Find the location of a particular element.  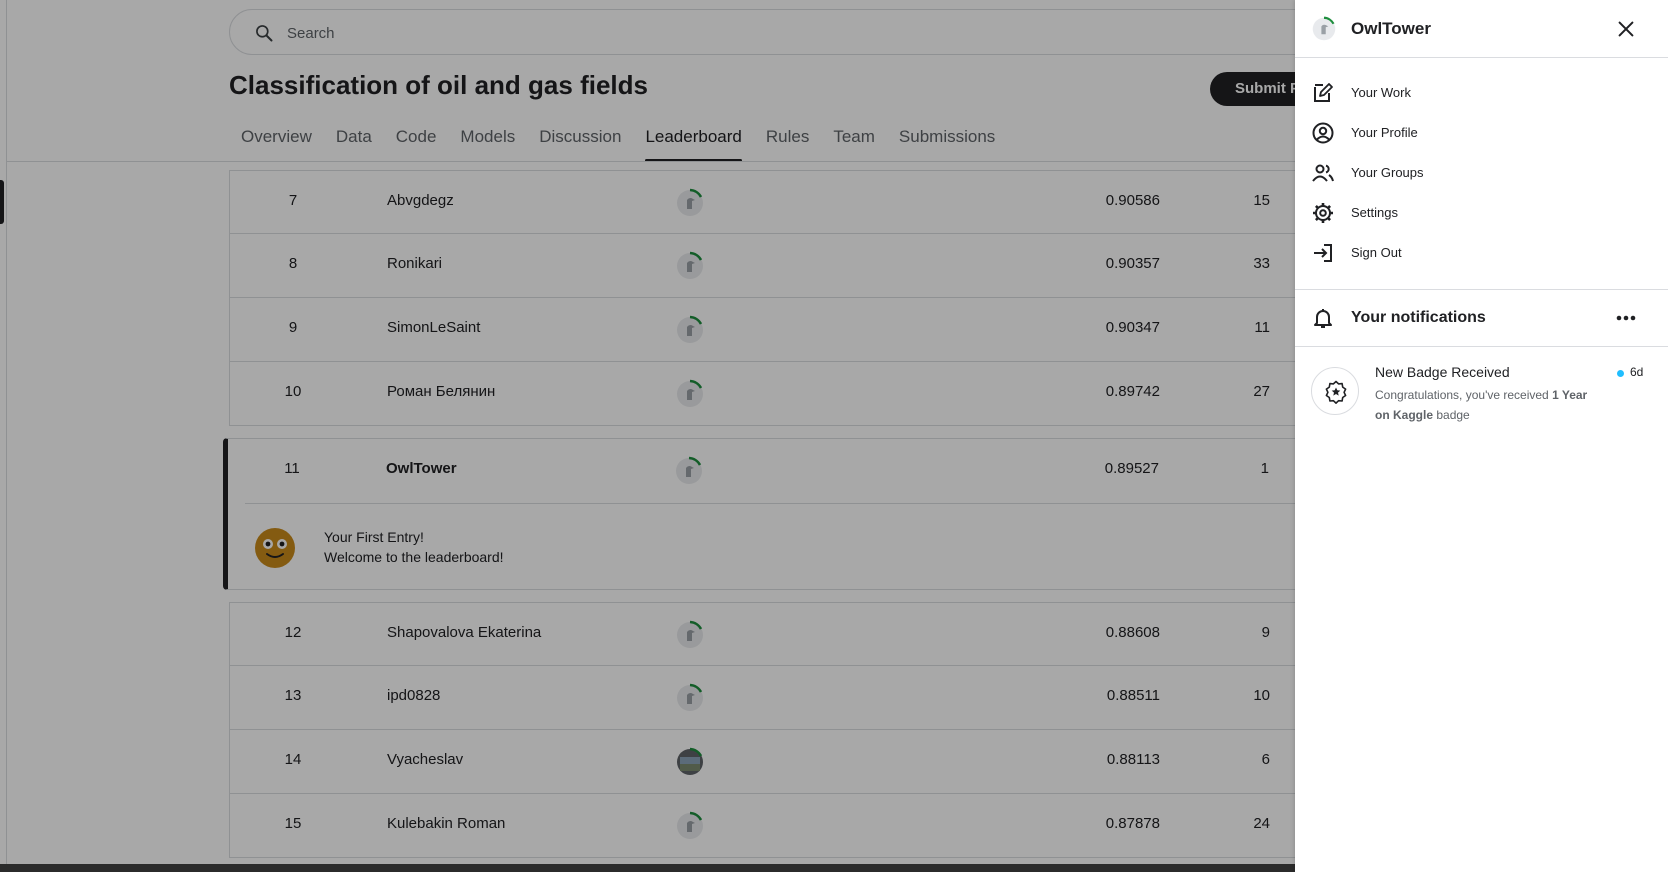

close-icon is located at coordinates (1626, 29).